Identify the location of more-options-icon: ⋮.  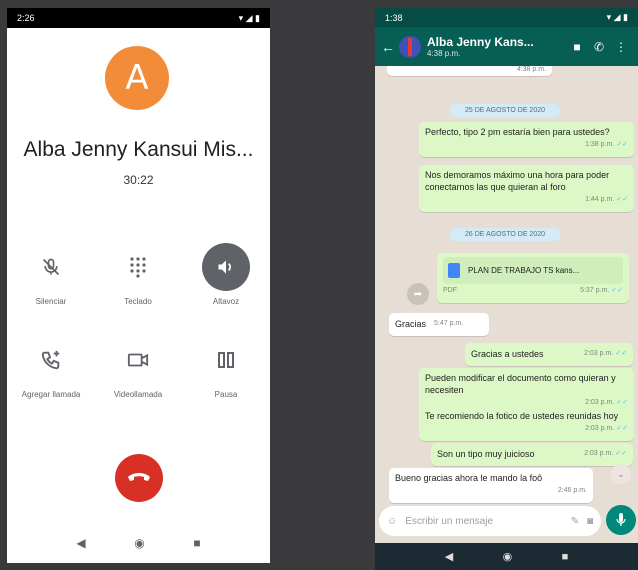
(621, 47).